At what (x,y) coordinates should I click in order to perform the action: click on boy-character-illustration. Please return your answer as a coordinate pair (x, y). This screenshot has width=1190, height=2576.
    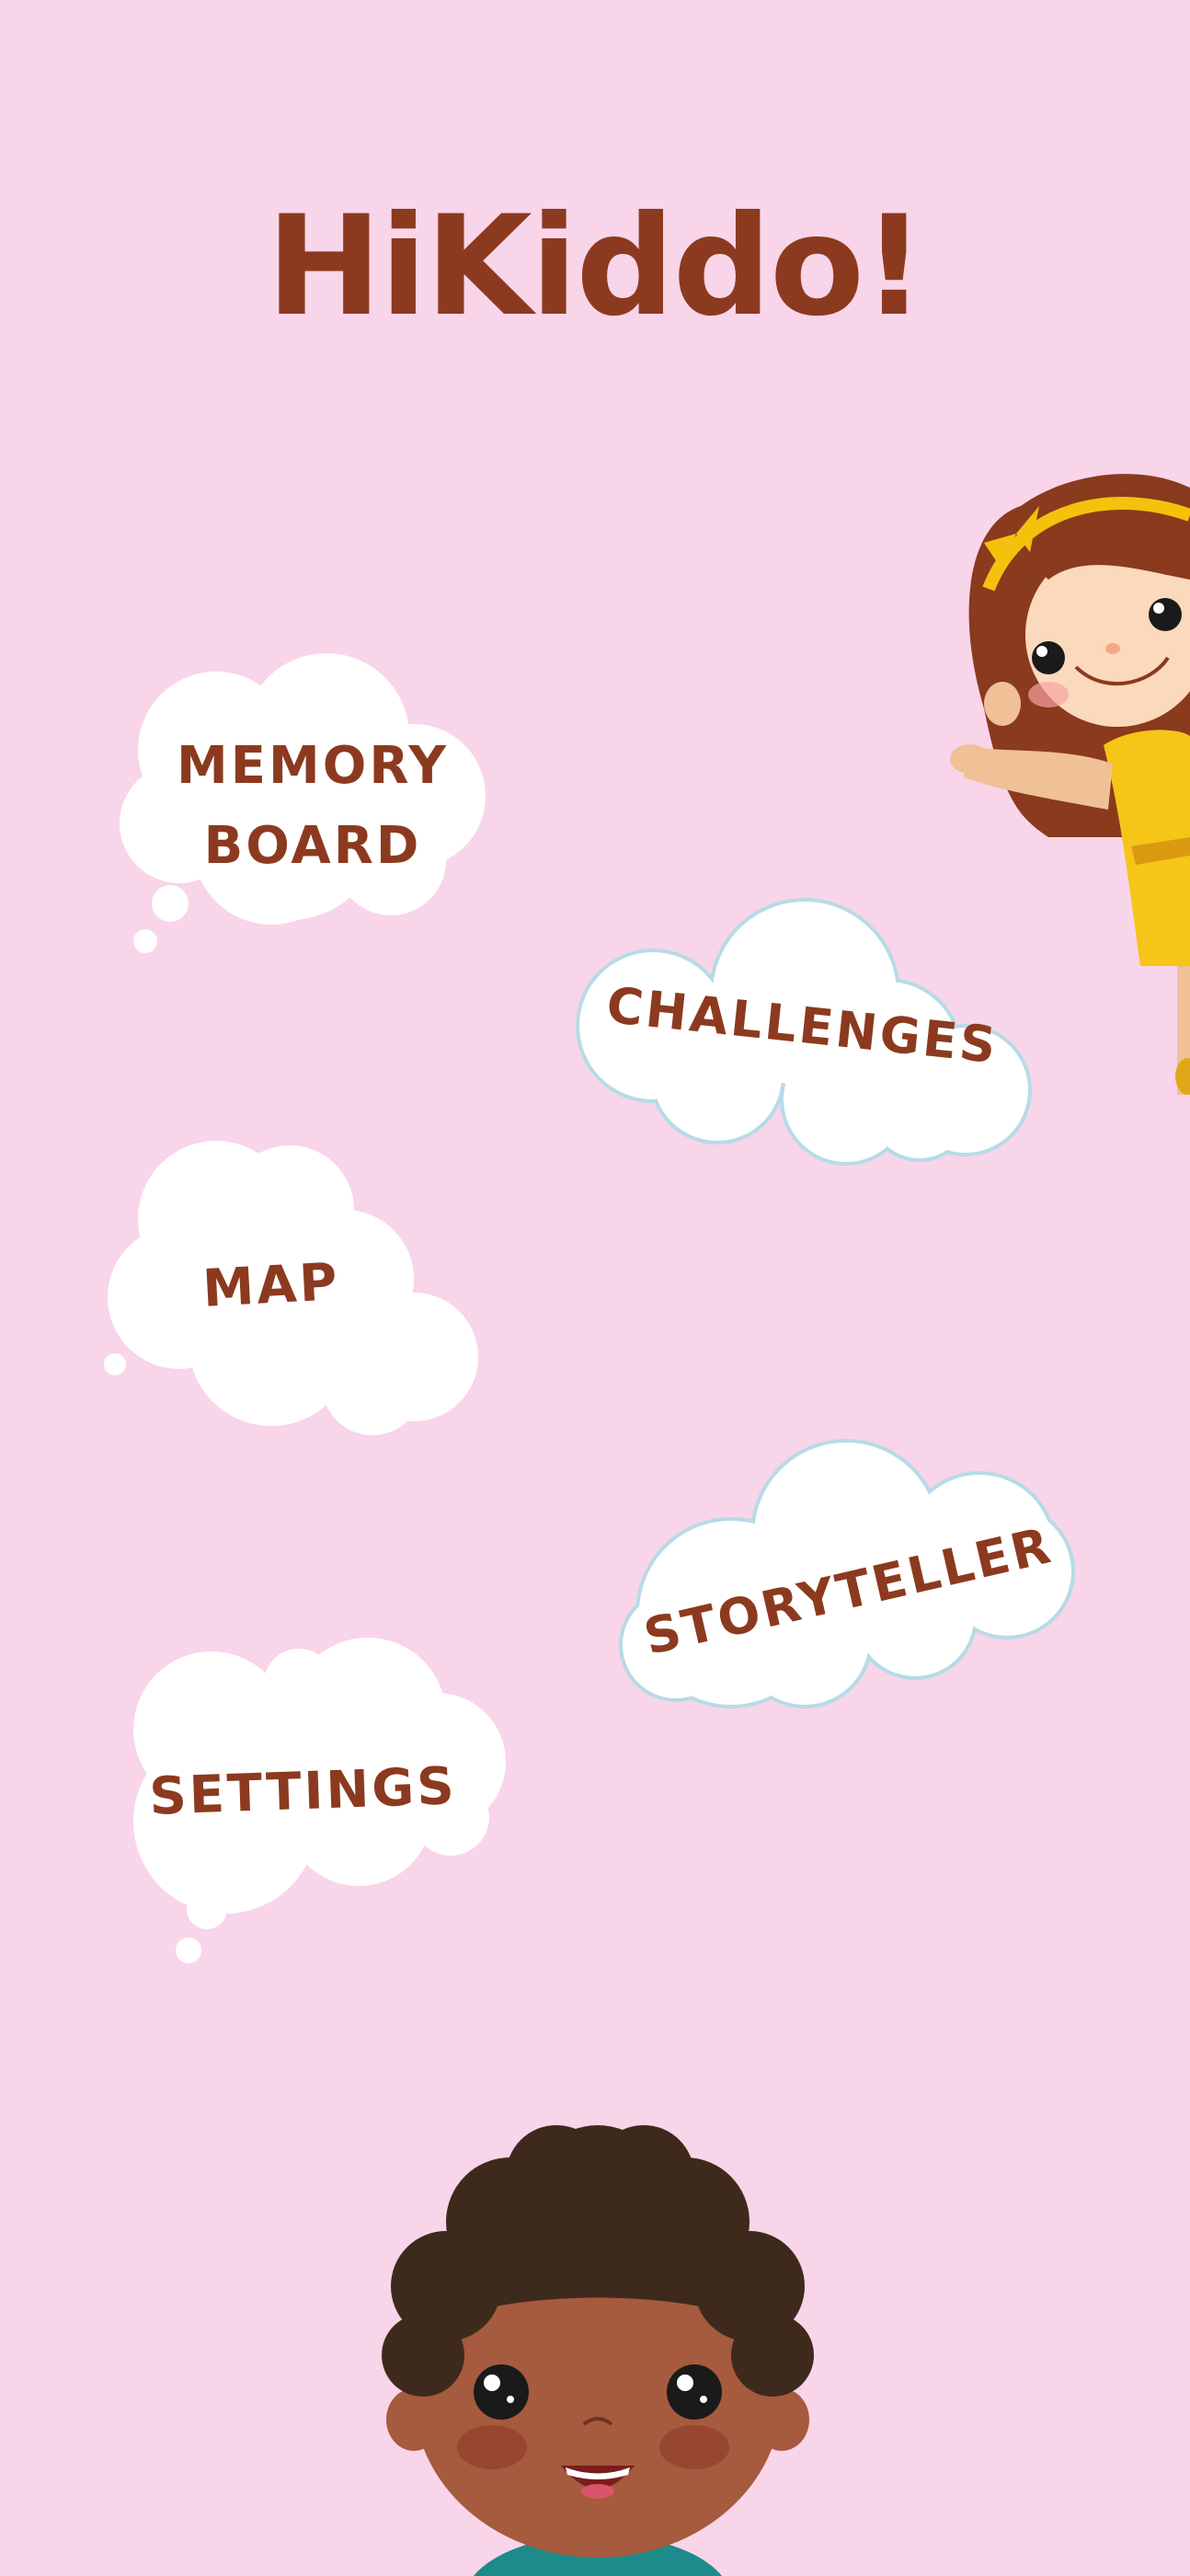
    Looking at the image, I should click on (598, 2350).